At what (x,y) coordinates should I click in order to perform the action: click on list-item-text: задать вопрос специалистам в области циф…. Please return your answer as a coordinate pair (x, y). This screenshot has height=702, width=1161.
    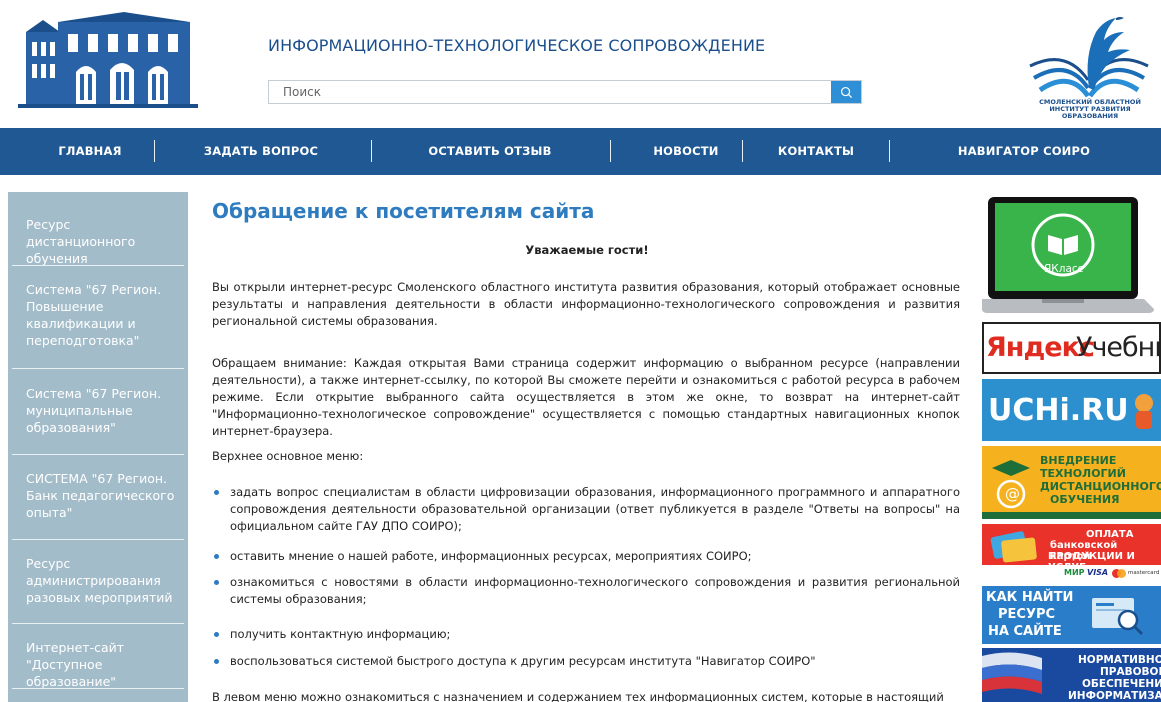
    Looking at the image, I should click on (595, 509).